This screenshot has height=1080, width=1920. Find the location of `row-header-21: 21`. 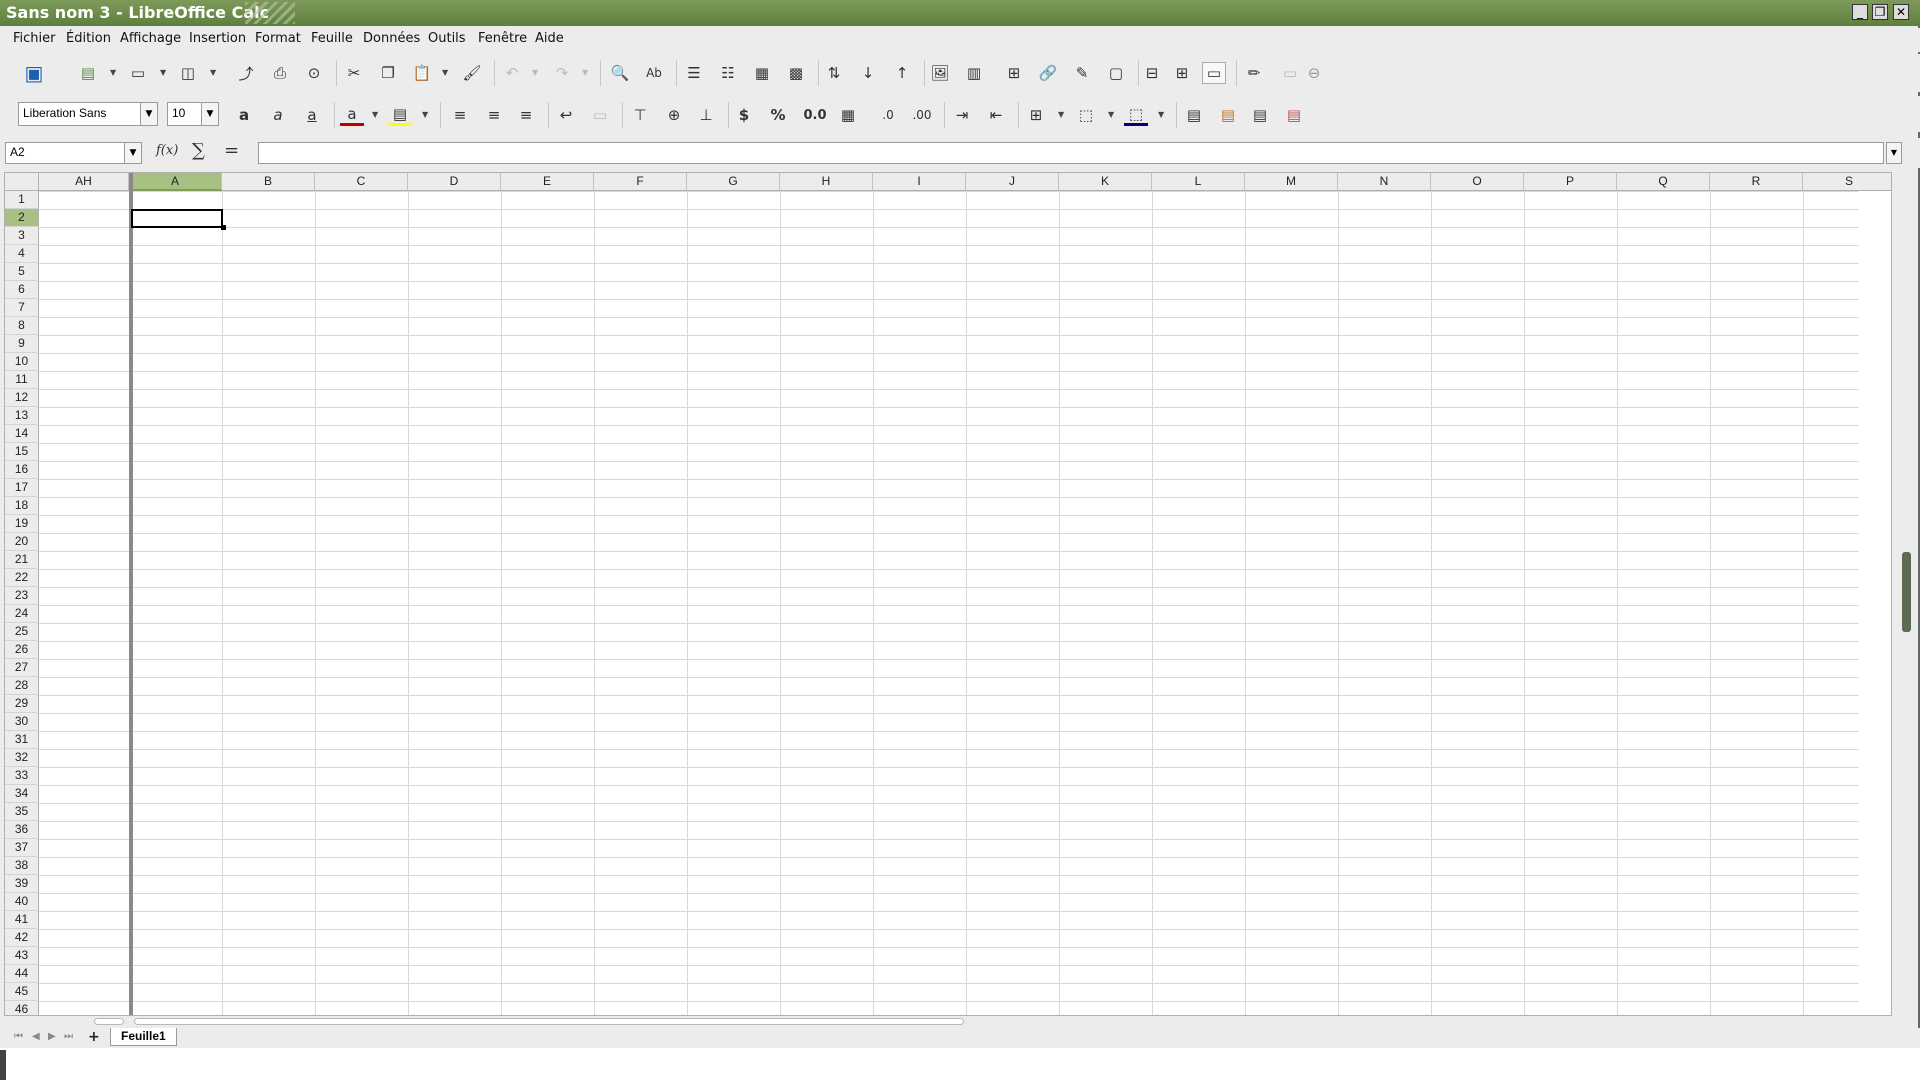

row-header-21: 21 is located at coordinates (22, 560).